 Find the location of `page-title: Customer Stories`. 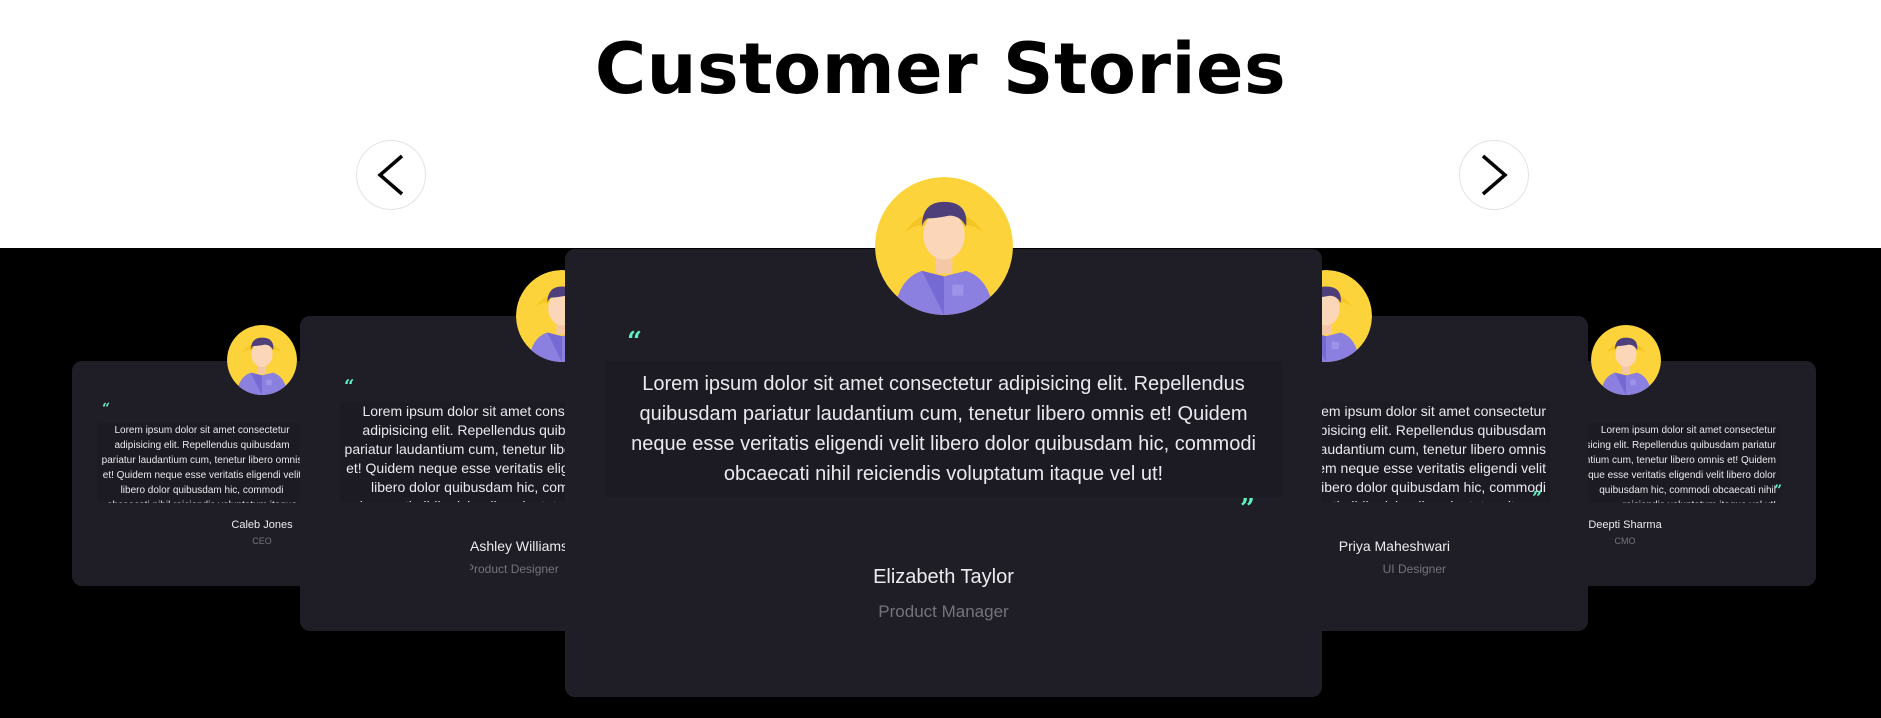

page-title: Customer Stories is located at coordinates (940, 69).